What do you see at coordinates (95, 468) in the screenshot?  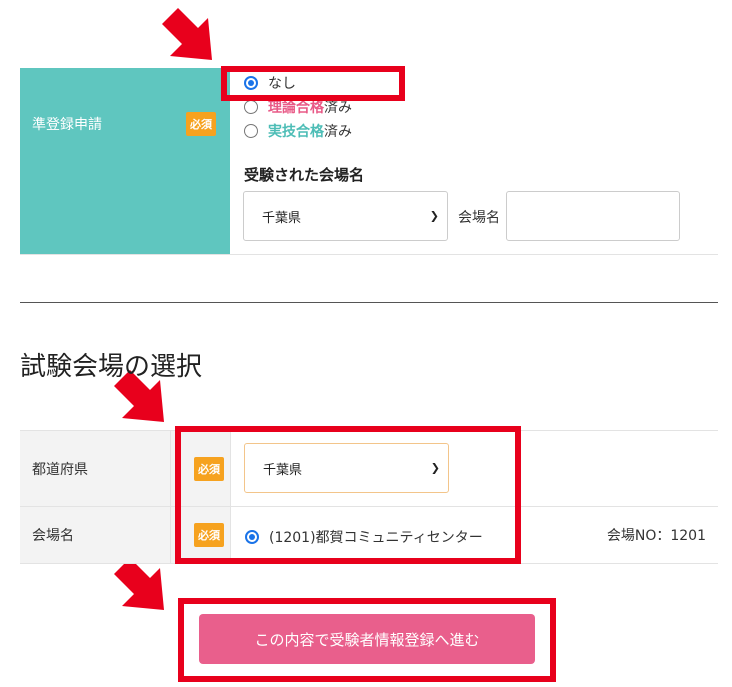 I see `prefecture-label-cell: 都道府県` at bounding box center [95, 468].